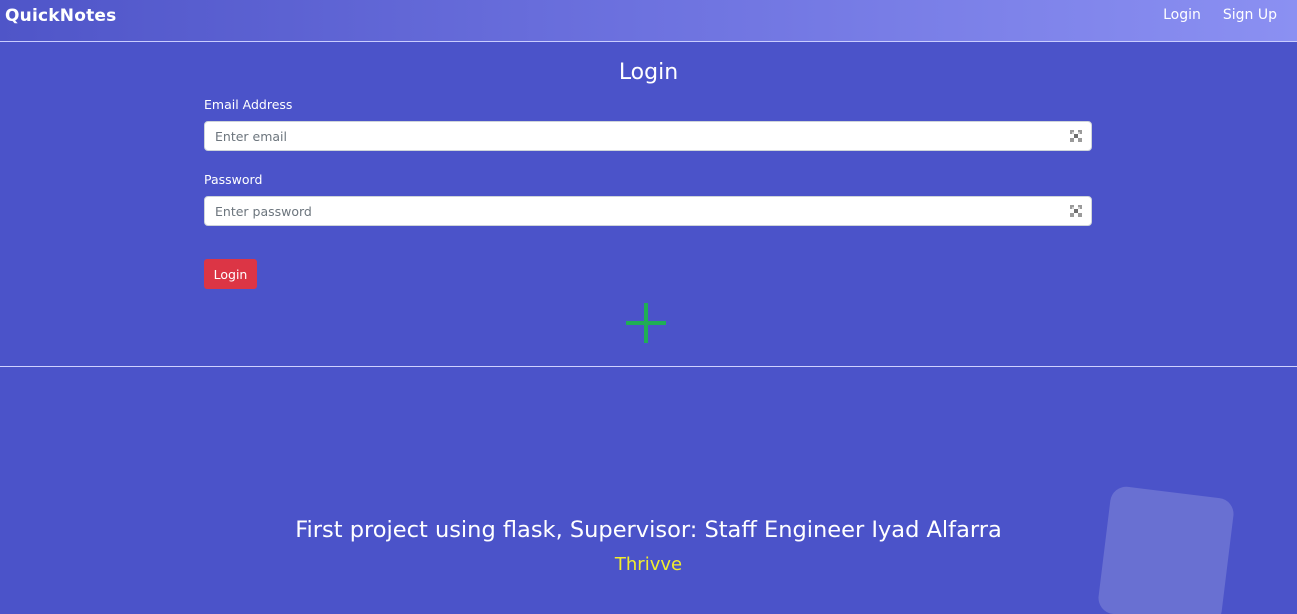  Describe the element at coordinates (648, 564) in the screenshot. I see `footer-brand: Thrivve` at that location.